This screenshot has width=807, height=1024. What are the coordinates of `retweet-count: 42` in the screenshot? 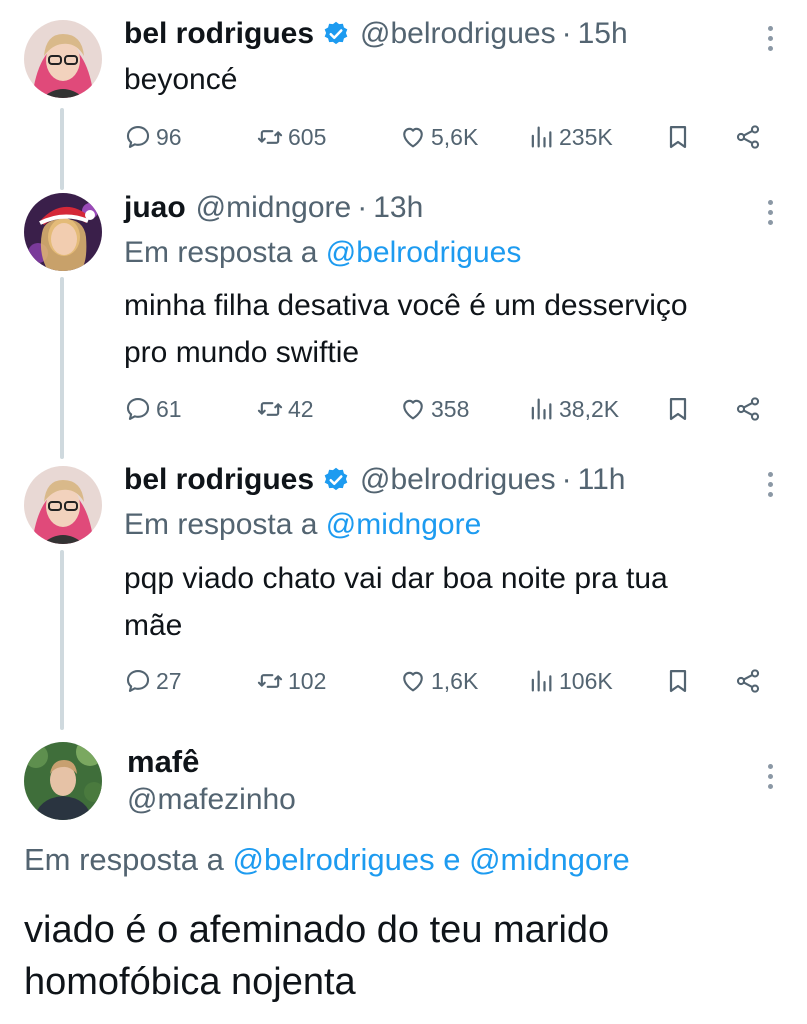 It's located at (301, 408).